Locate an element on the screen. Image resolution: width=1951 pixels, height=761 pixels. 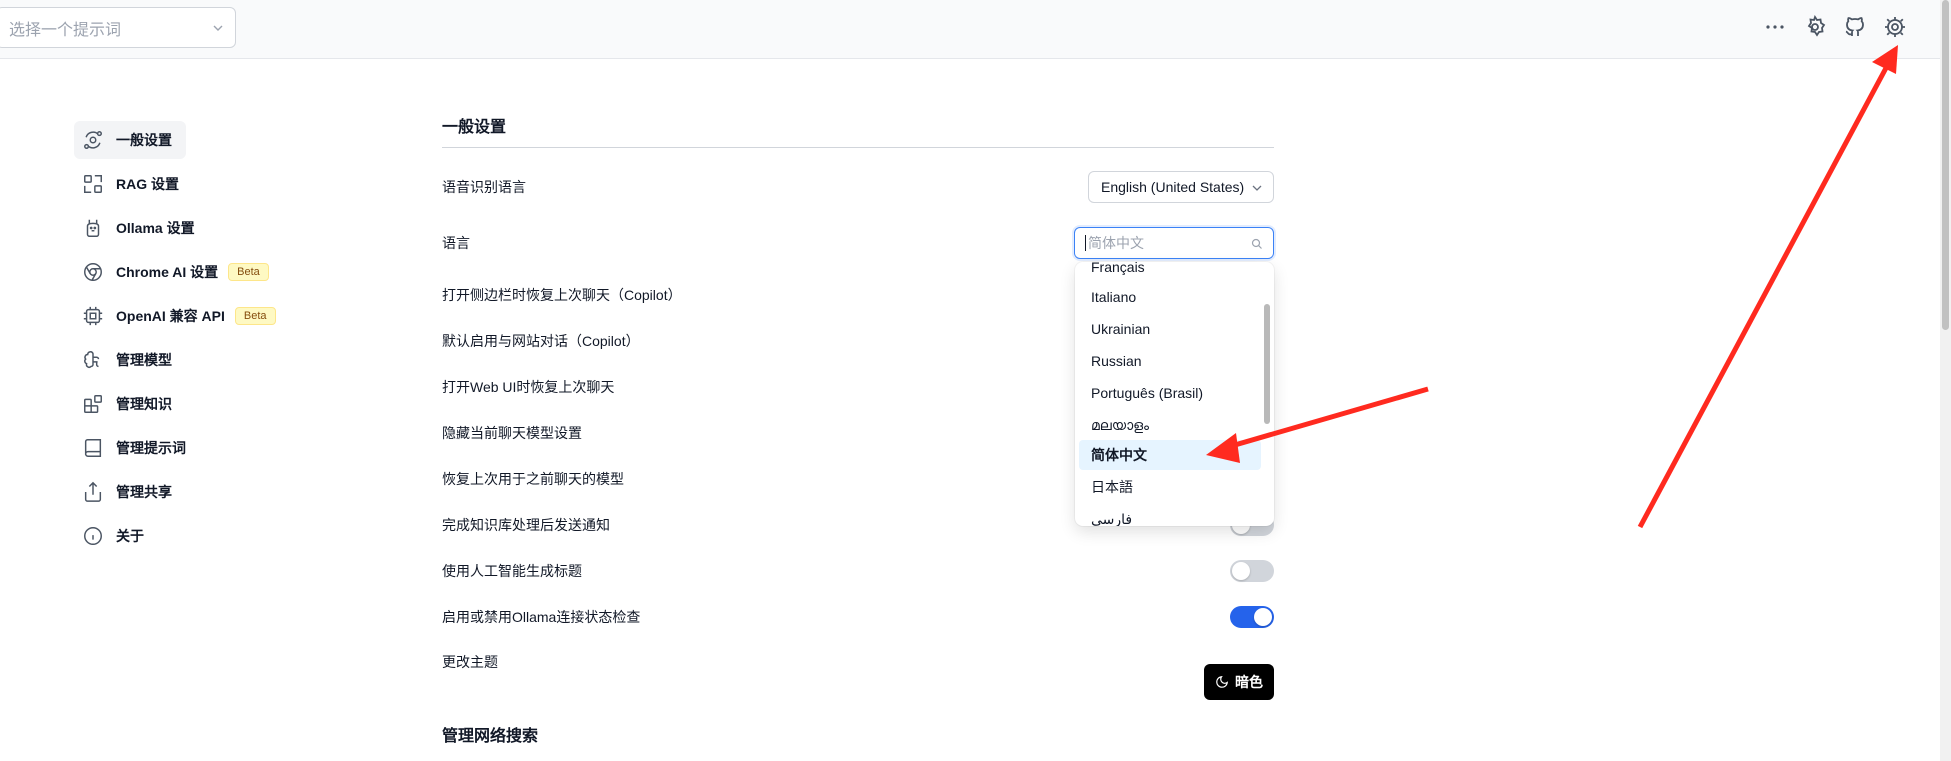
sidebar-item-openai-api: OpenAI 兼容 API Beta is located at coordinates (194, 316).